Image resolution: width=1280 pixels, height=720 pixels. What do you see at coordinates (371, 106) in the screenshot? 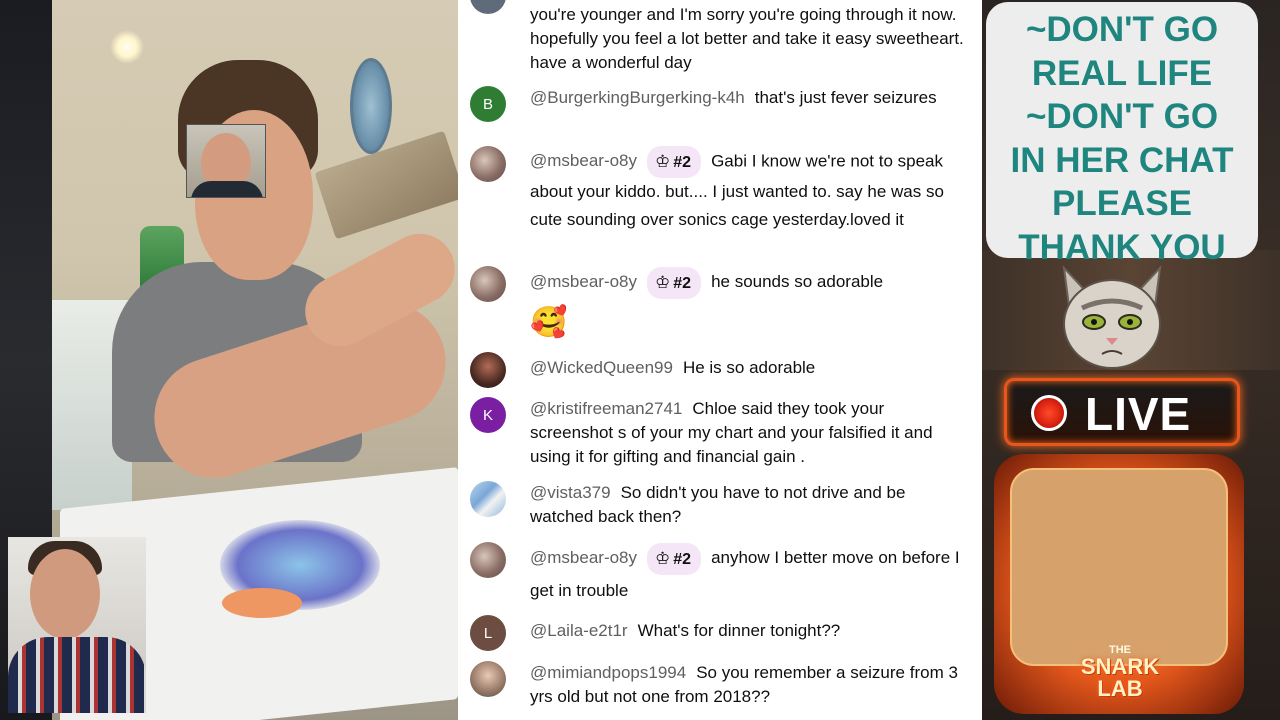
I see `wall-decor` at bounding box center [371, 106].